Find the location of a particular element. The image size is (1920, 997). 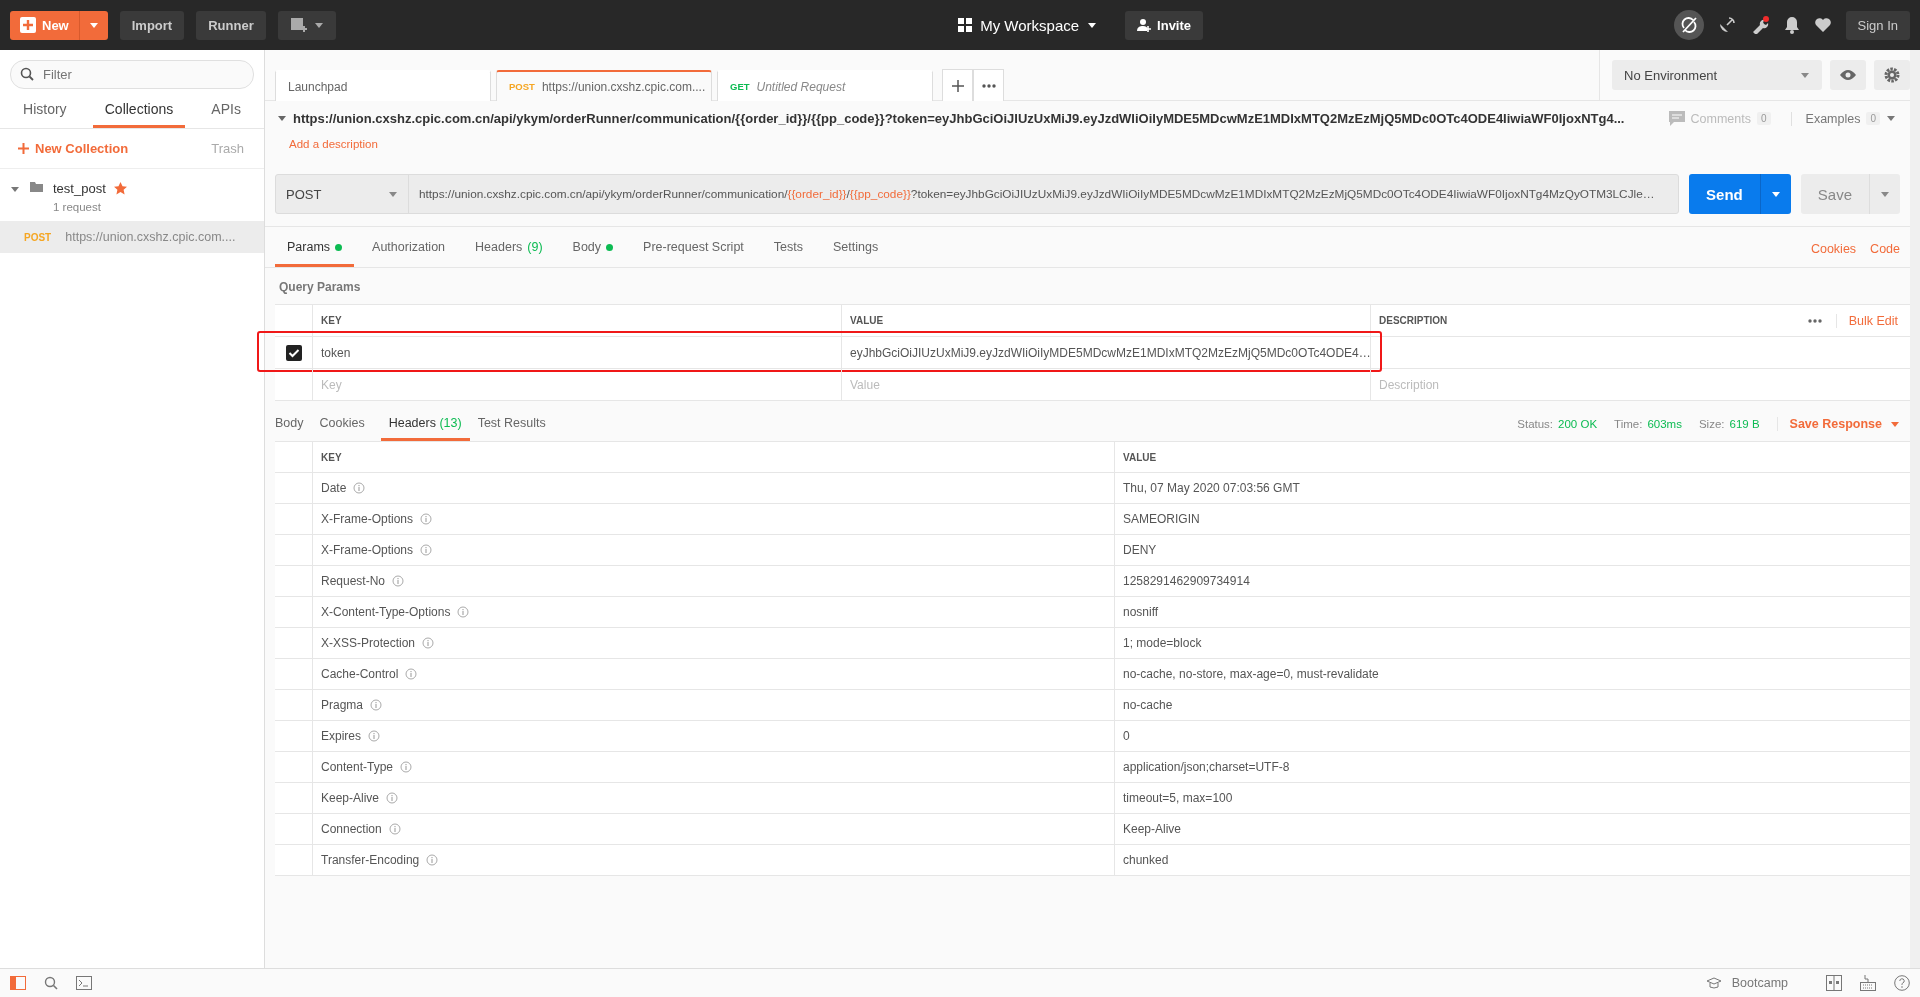

save-button: Save is located at coordinates (1850, 194).